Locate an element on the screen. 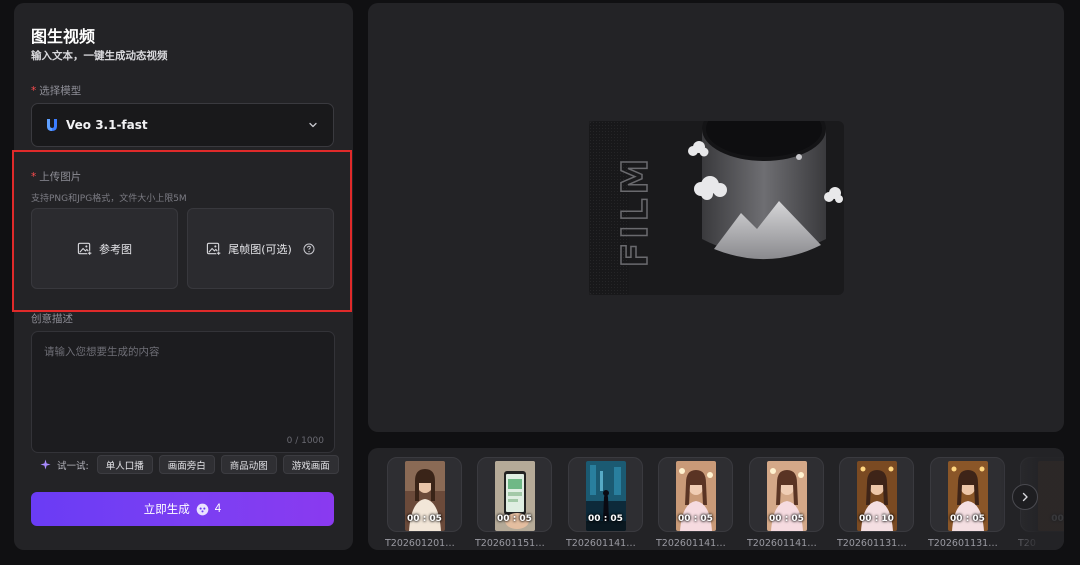 The height and width of the screenshot is (565, 1080). model-label-text: 选择模型 is located at coordinates (60, 91).